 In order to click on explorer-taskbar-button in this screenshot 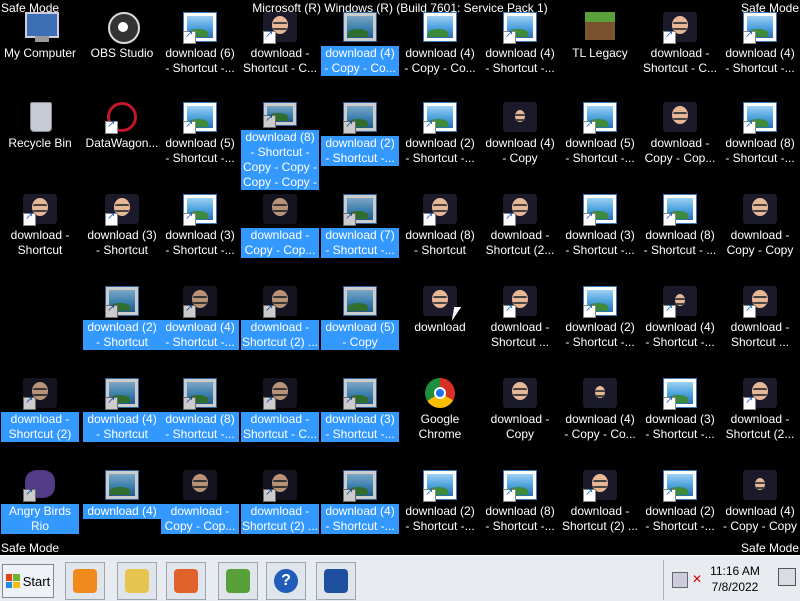, I will do `click(137, 581)`.